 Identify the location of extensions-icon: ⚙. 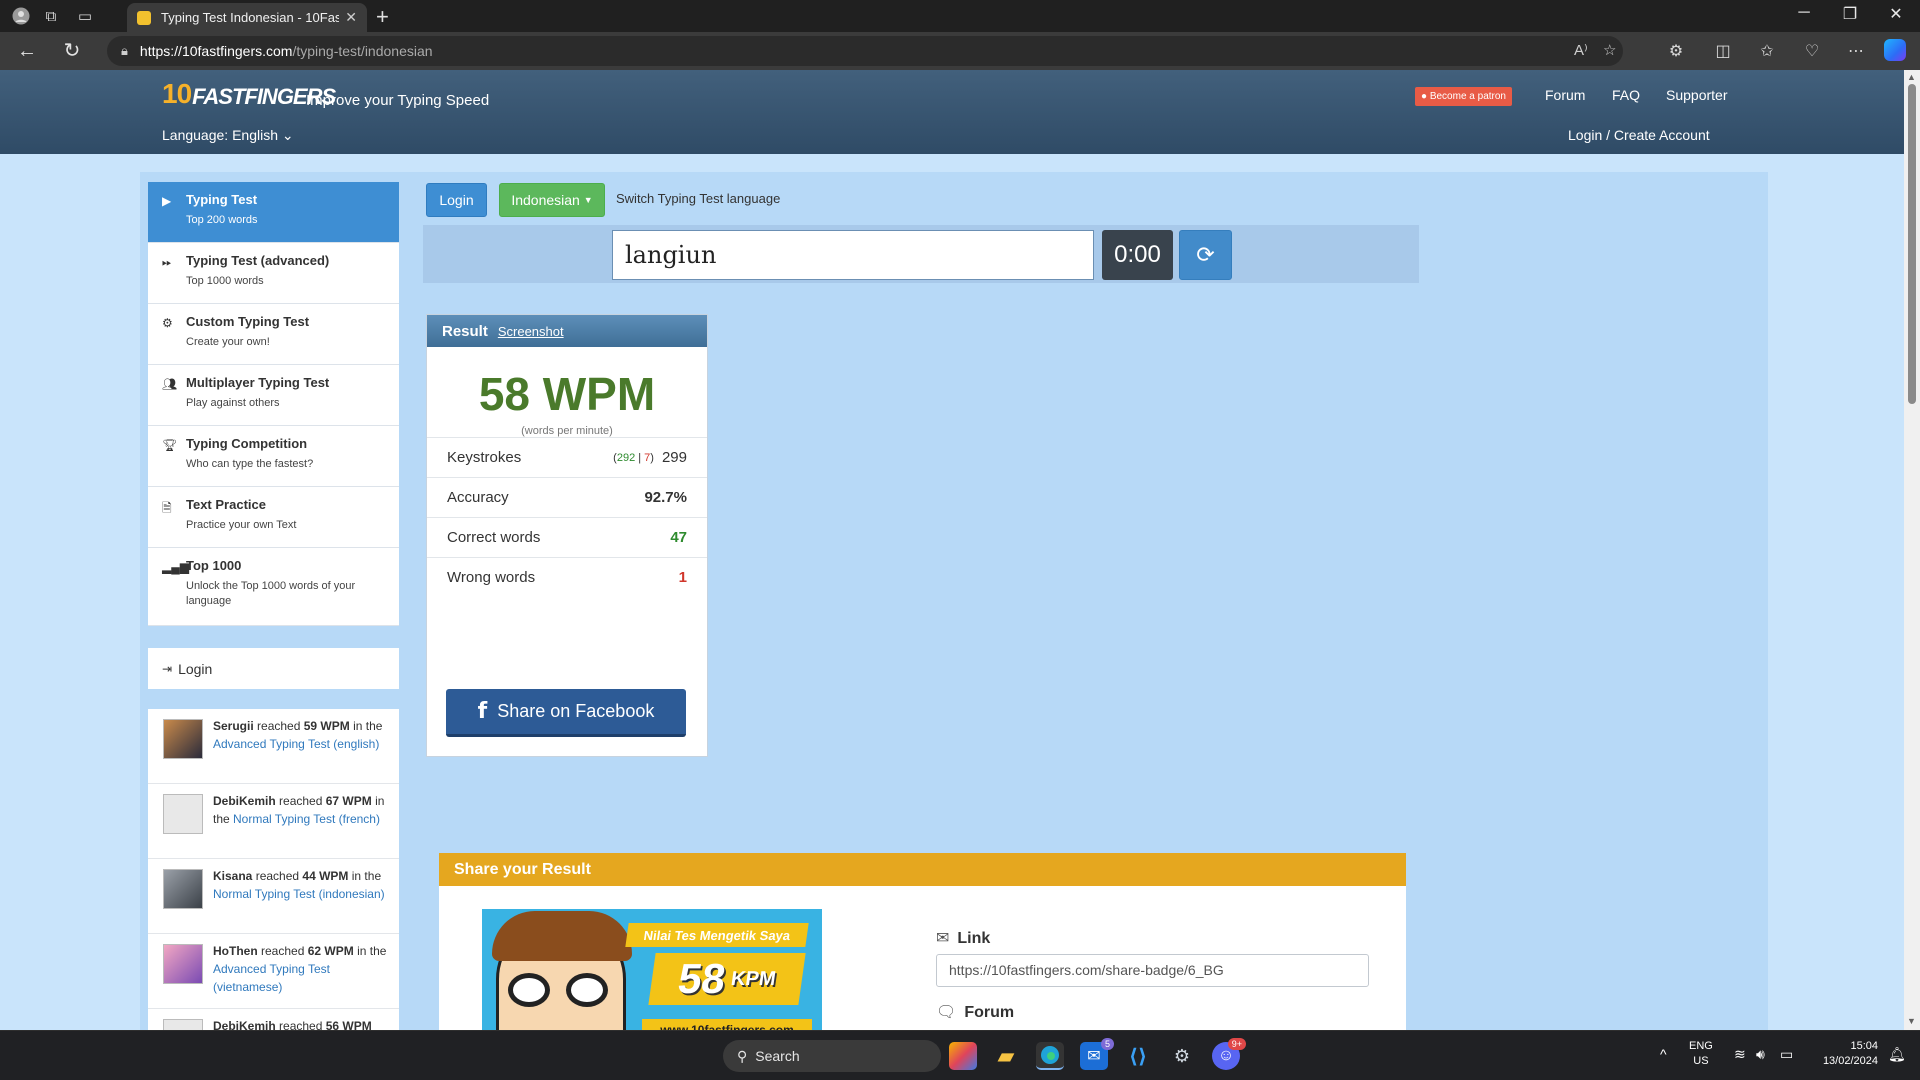
(1676, 51).